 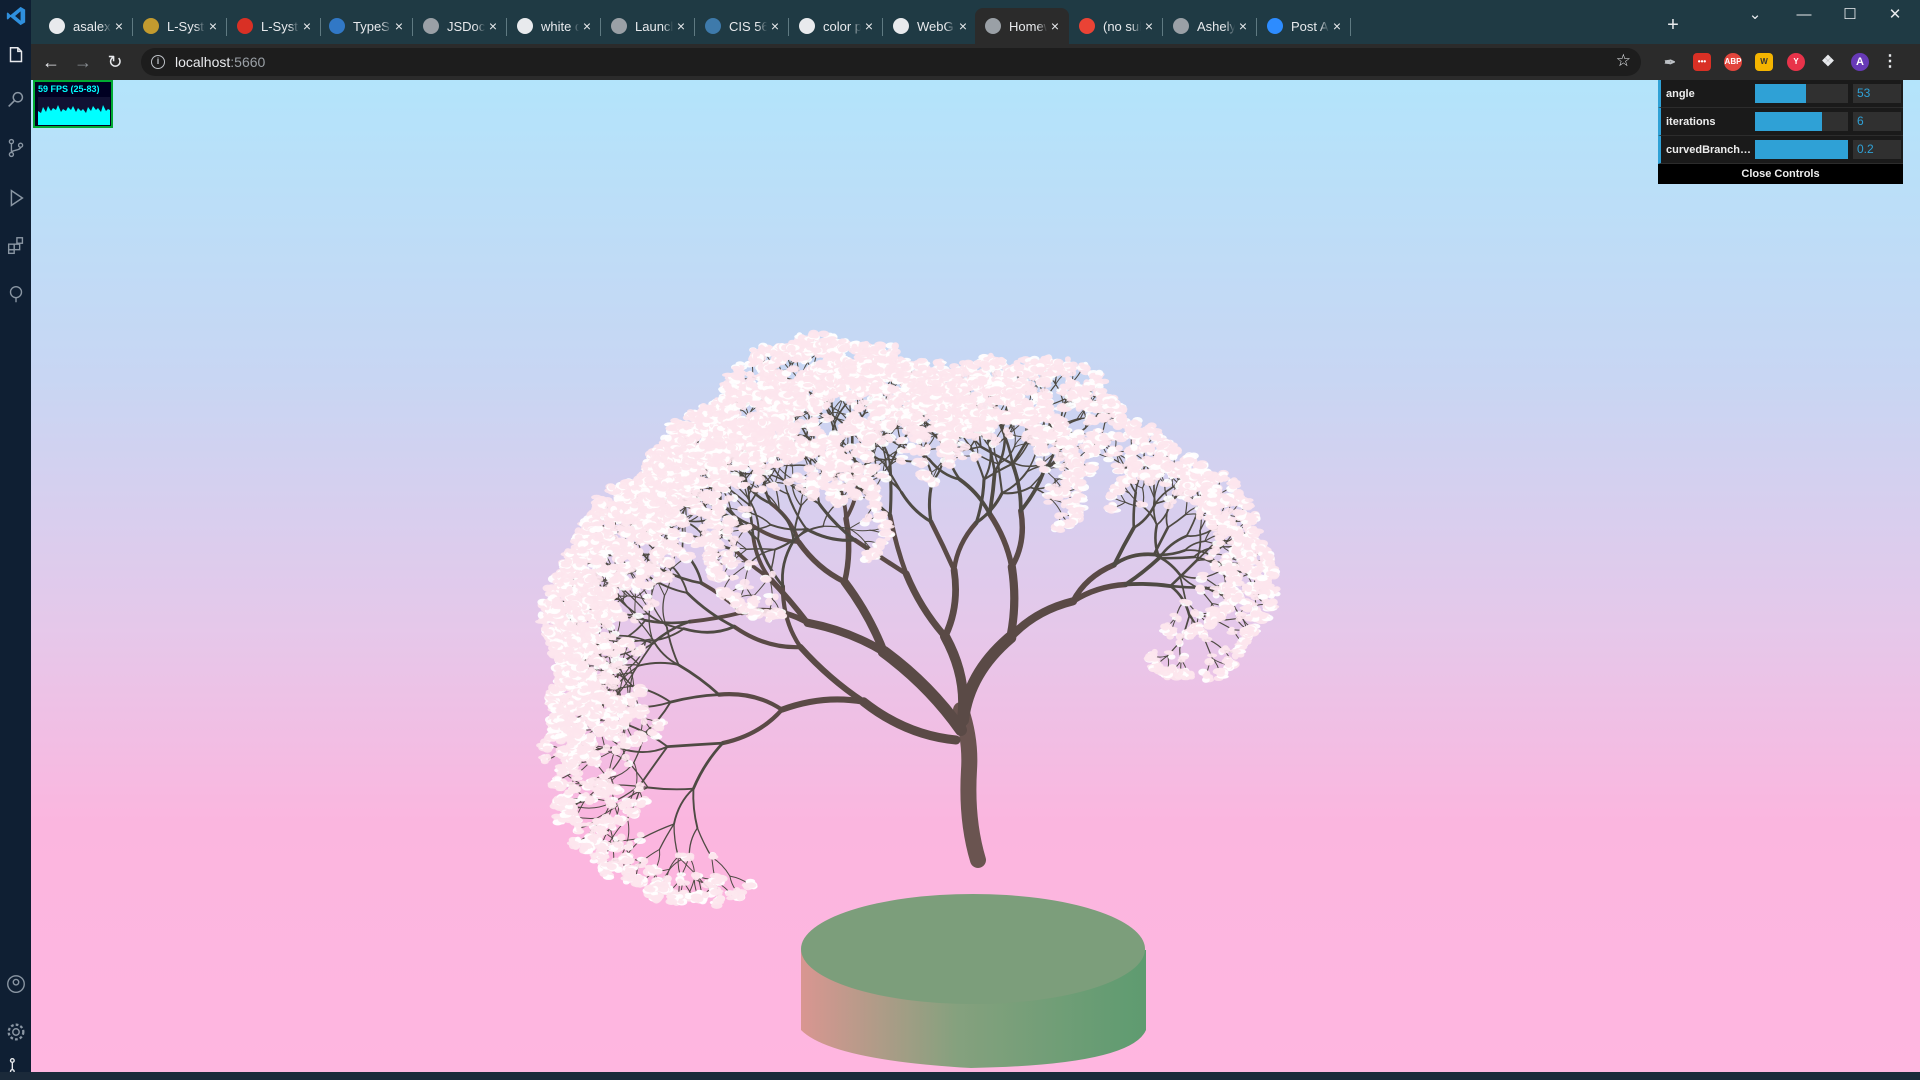 I want to click on explorer-icon, so click(x=16, y=56).